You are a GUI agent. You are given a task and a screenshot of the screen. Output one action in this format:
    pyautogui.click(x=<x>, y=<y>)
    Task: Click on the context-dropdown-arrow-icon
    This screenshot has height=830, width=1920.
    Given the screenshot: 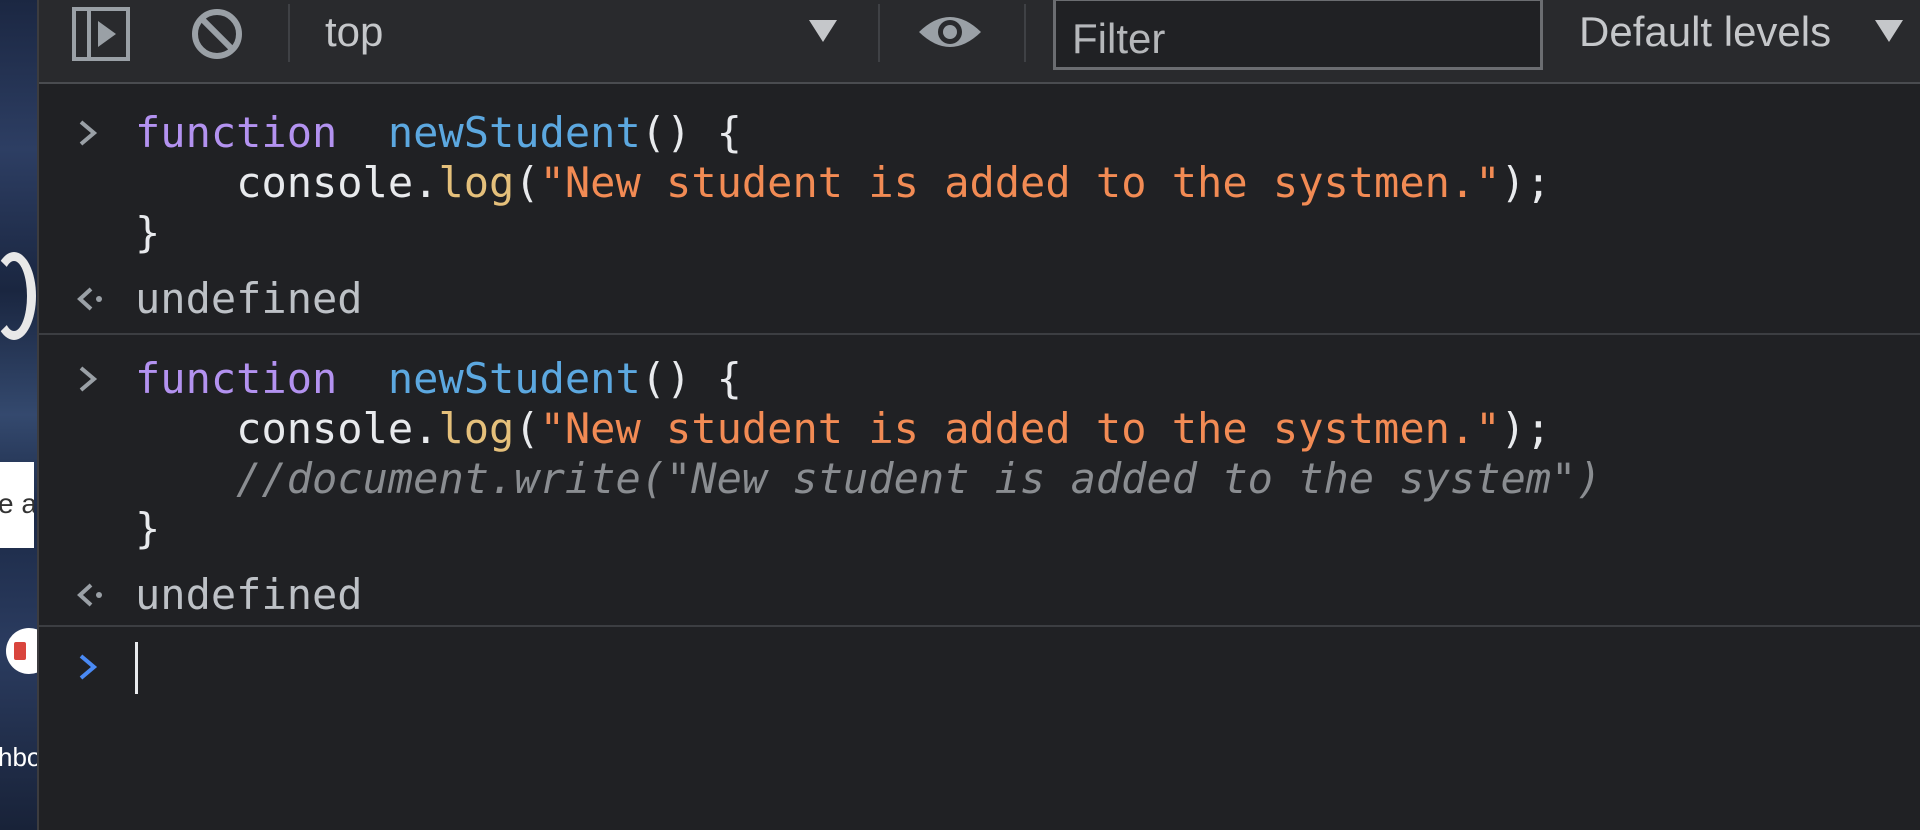 What is the action you would take?
    pyautogui.click(x=823, y=31)
    